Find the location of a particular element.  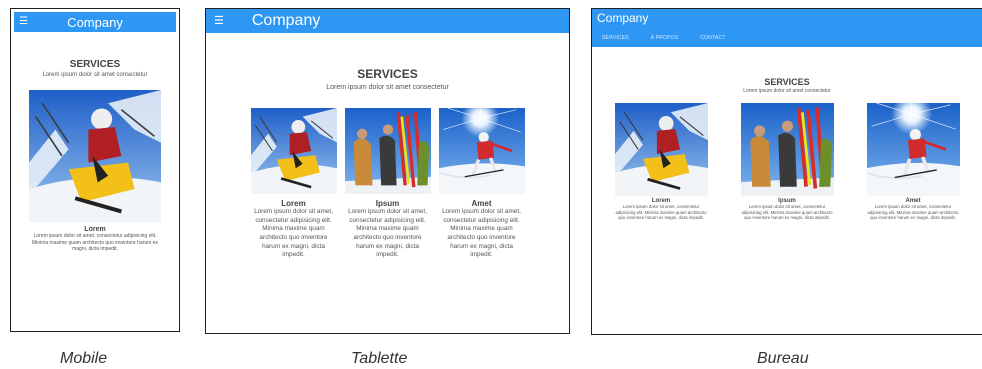

caption-tablet: Tablette is located at coordinates (379, 358).